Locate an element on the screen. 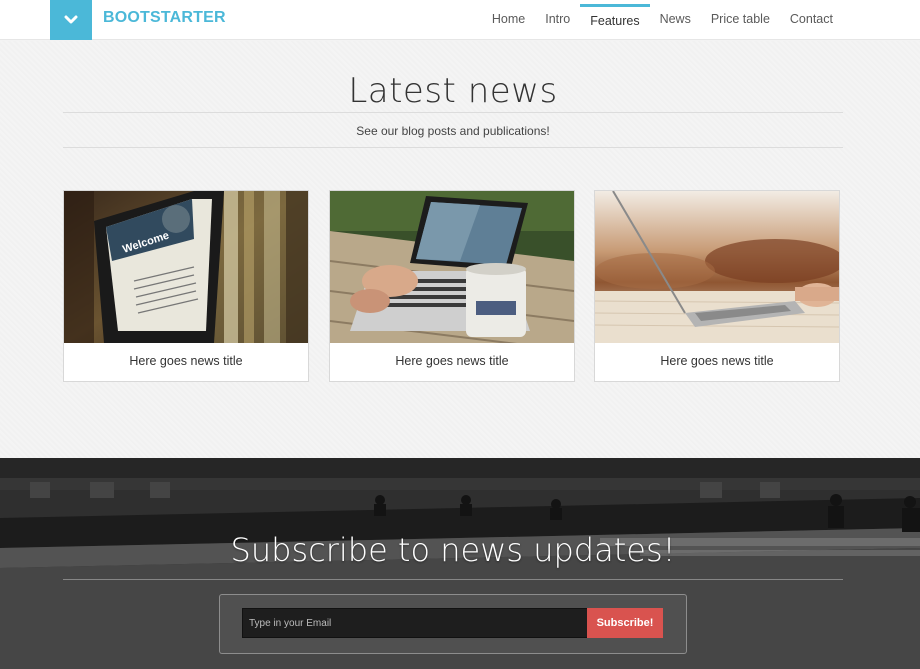 The image size is (920, 669). subscribe-form: Subscribe! is located at coordinates (453, 624).